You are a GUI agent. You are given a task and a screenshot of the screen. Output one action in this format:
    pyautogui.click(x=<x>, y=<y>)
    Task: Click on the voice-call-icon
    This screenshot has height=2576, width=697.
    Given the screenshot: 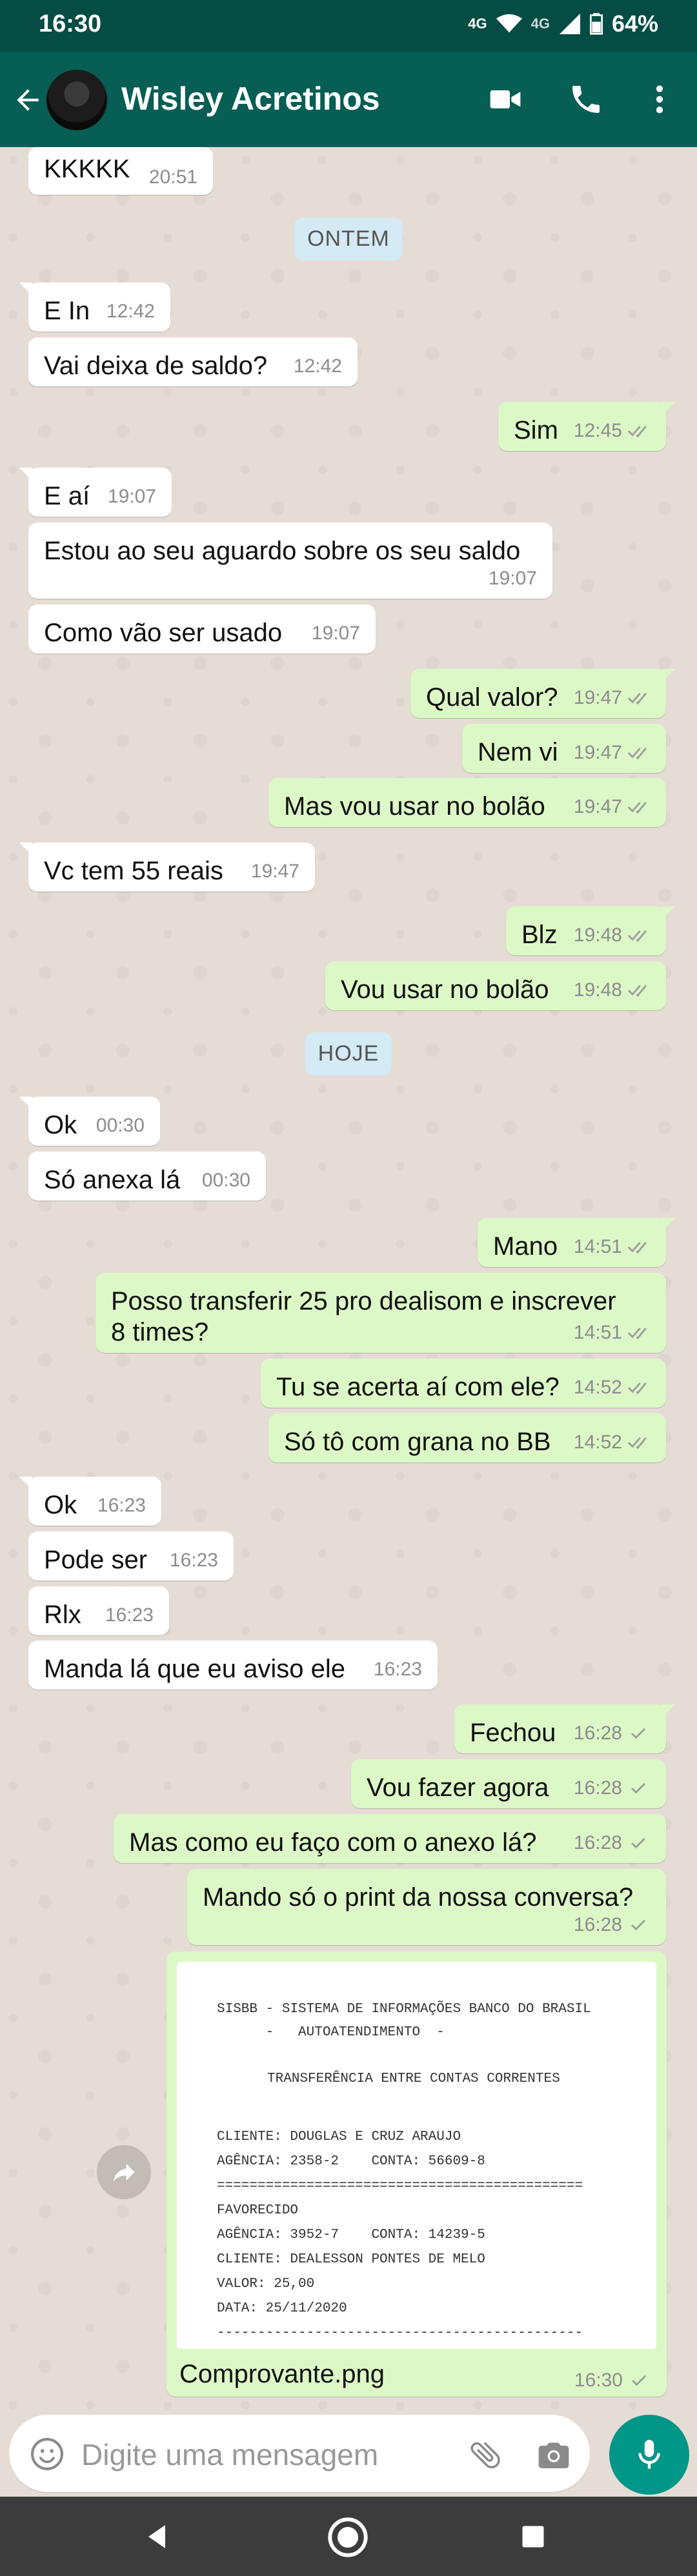 What is the action you would take?
    pyautogui.click(x=586, y=99)
    